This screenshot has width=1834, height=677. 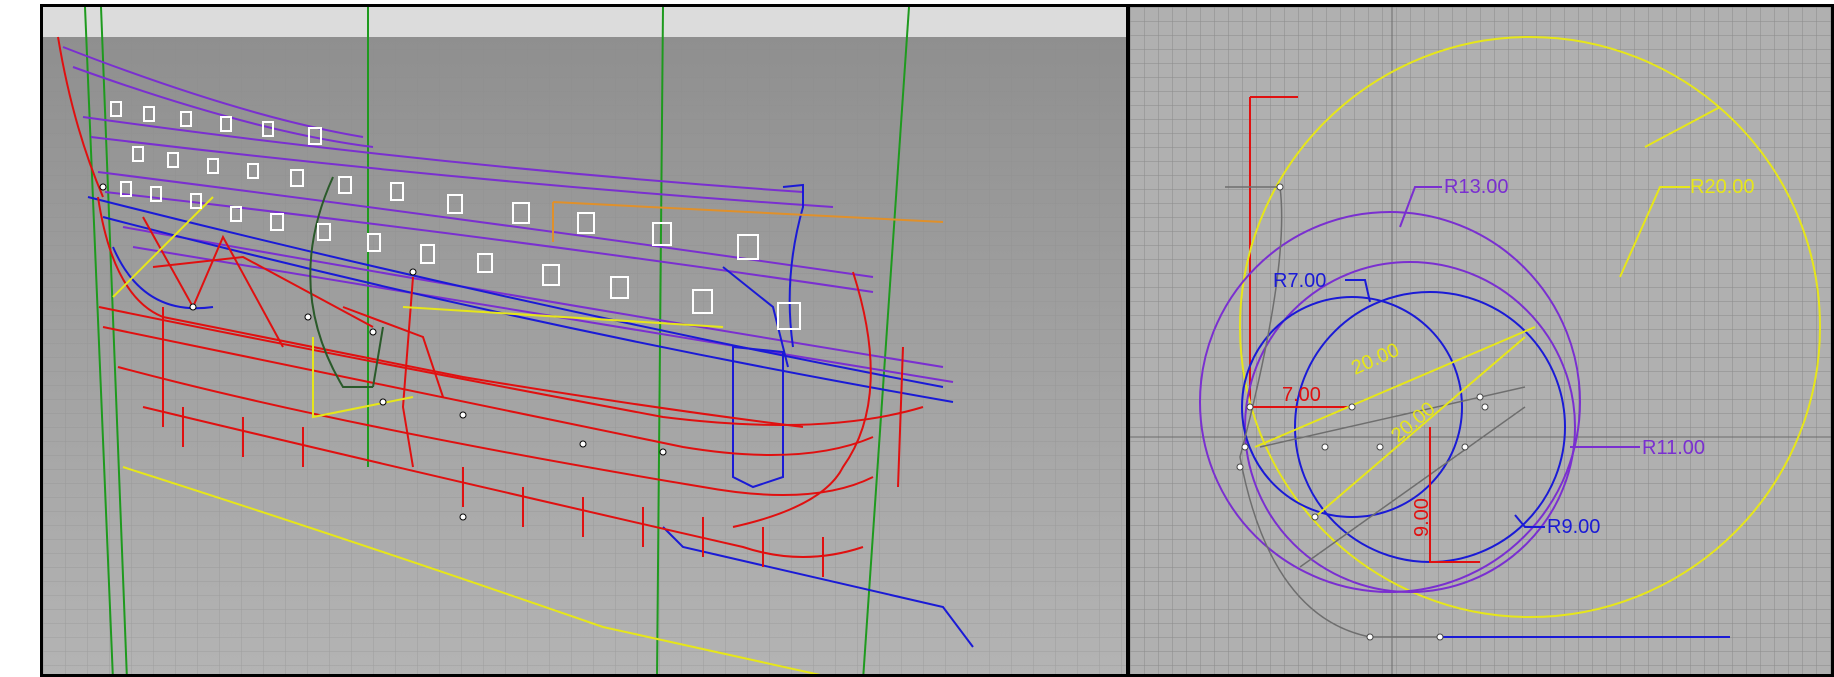 What do you see at coordinates (1476, 187) in the screenshot?
I see `label-r13: R13.00` at bounding box center [1476, 187].